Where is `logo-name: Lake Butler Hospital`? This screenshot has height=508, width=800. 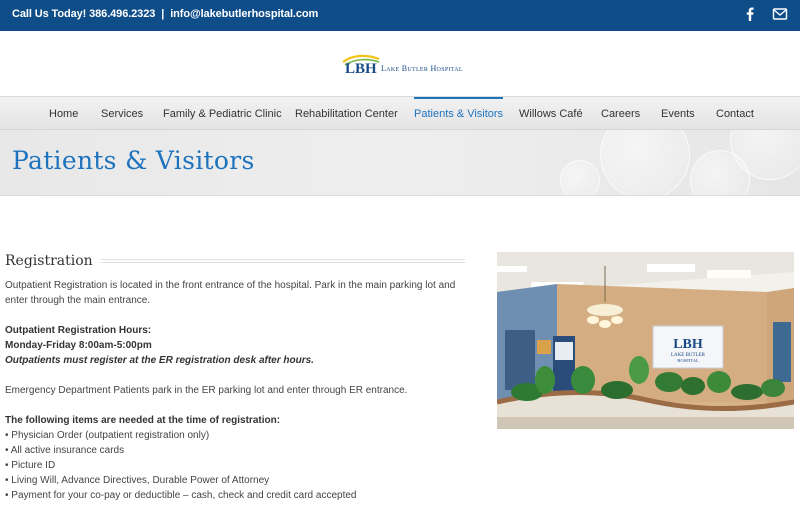 logo-name: Lake Butler Hospital is located at coordinates (422, 68).